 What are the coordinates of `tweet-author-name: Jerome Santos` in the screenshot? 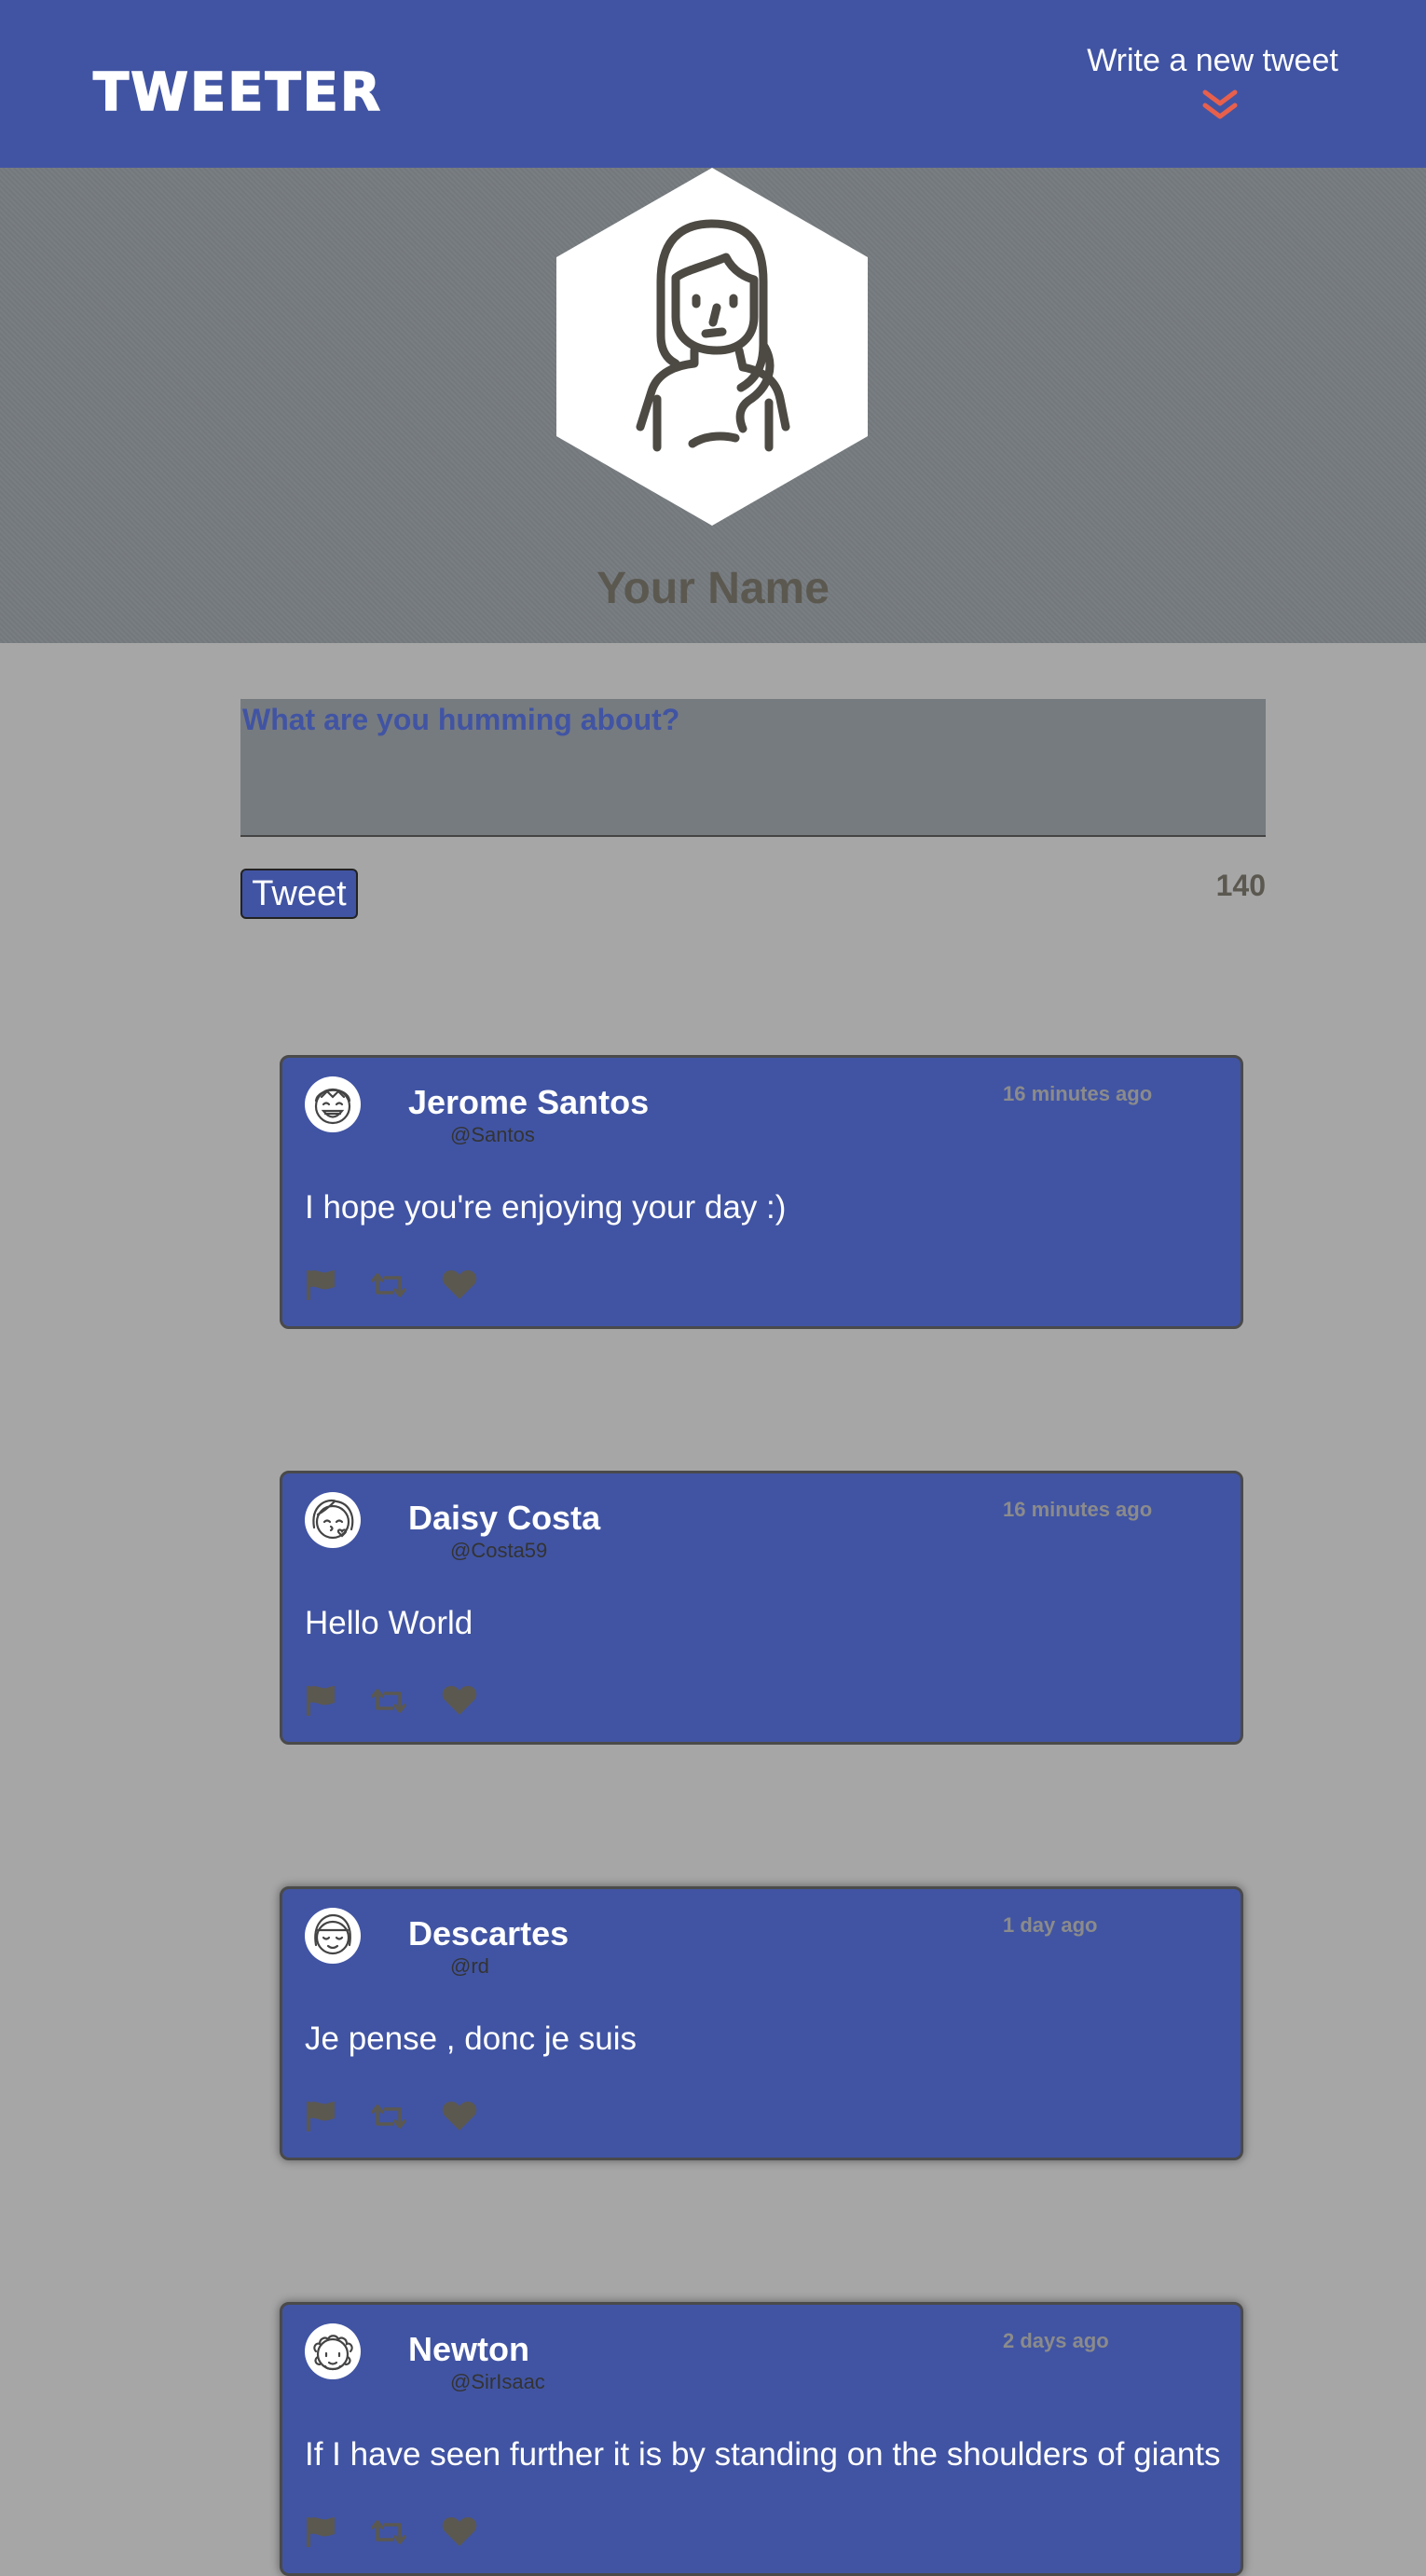 It's located at (528, 1102).